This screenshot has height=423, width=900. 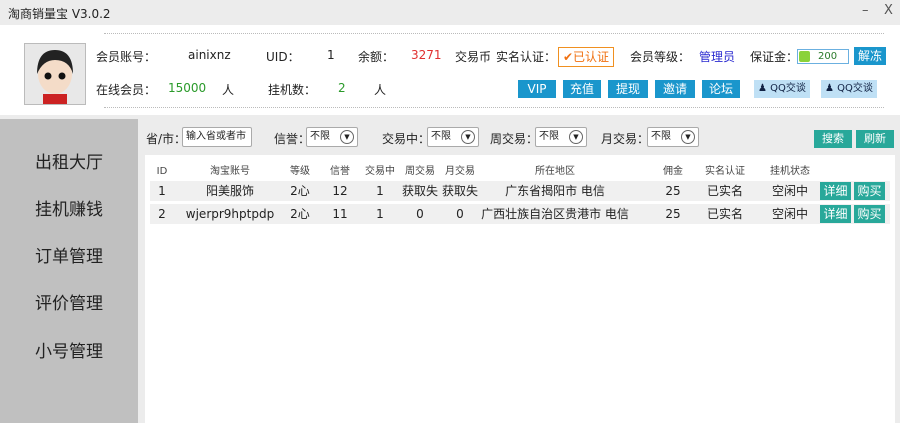 I want to click on cell-region: 广西壮族自治区贵港市 电信, so click(x=555, y=214).